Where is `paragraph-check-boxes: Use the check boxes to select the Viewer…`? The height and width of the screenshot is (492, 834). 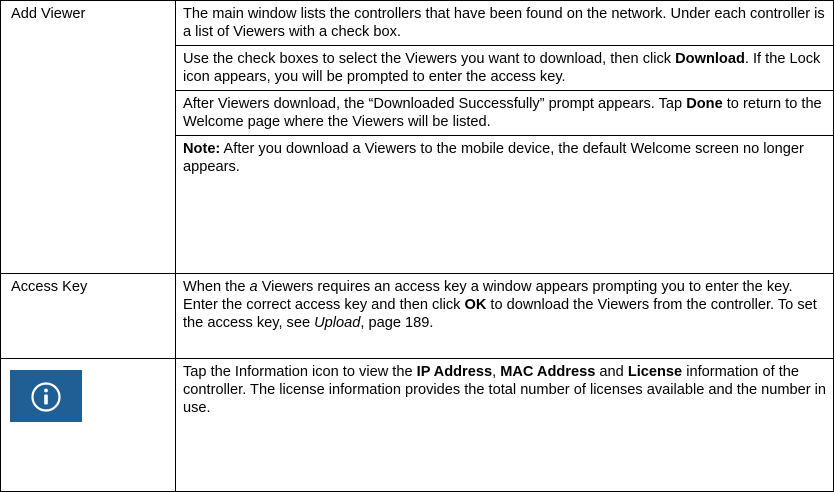
paragraph-check-boxes: Use the check boxes to select the Viewer… is located at coordinates (504, 67).